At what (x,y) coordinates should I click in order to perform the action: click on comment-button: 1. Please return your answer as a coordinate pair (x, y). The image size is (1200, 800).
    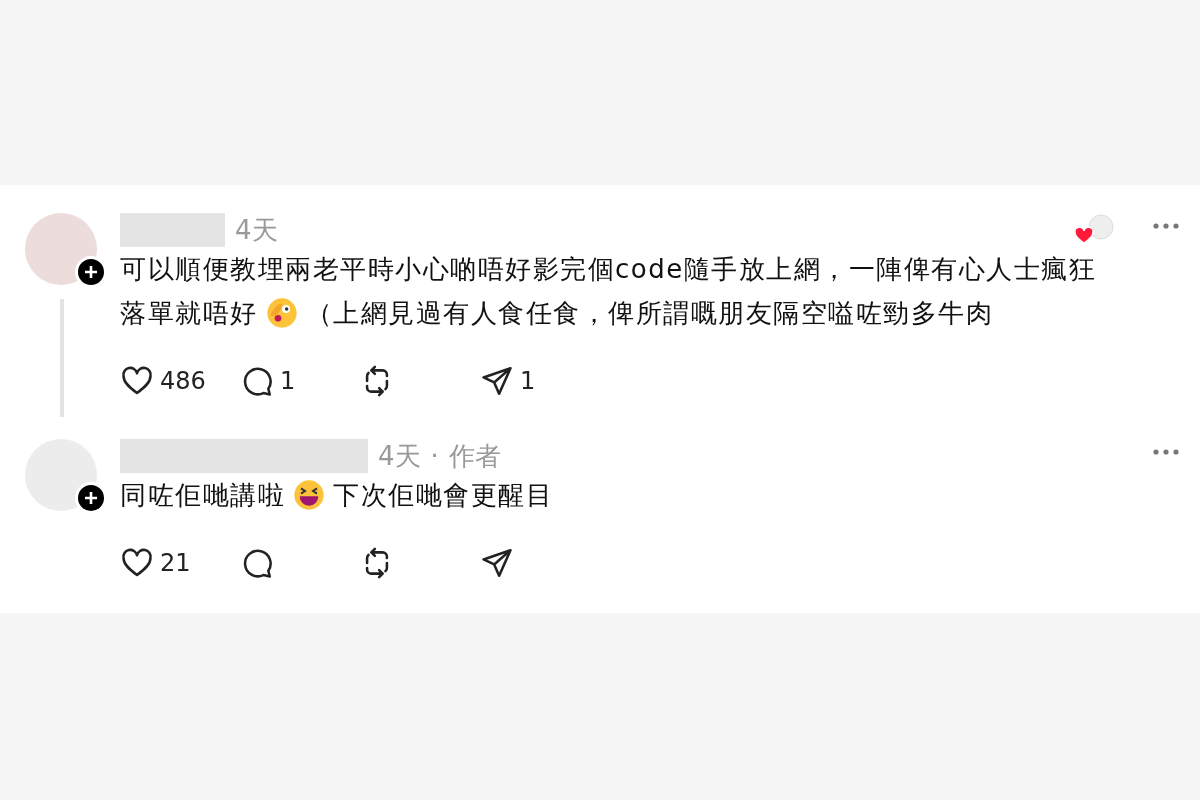
    Looking at the image, I should click on (300, 381).